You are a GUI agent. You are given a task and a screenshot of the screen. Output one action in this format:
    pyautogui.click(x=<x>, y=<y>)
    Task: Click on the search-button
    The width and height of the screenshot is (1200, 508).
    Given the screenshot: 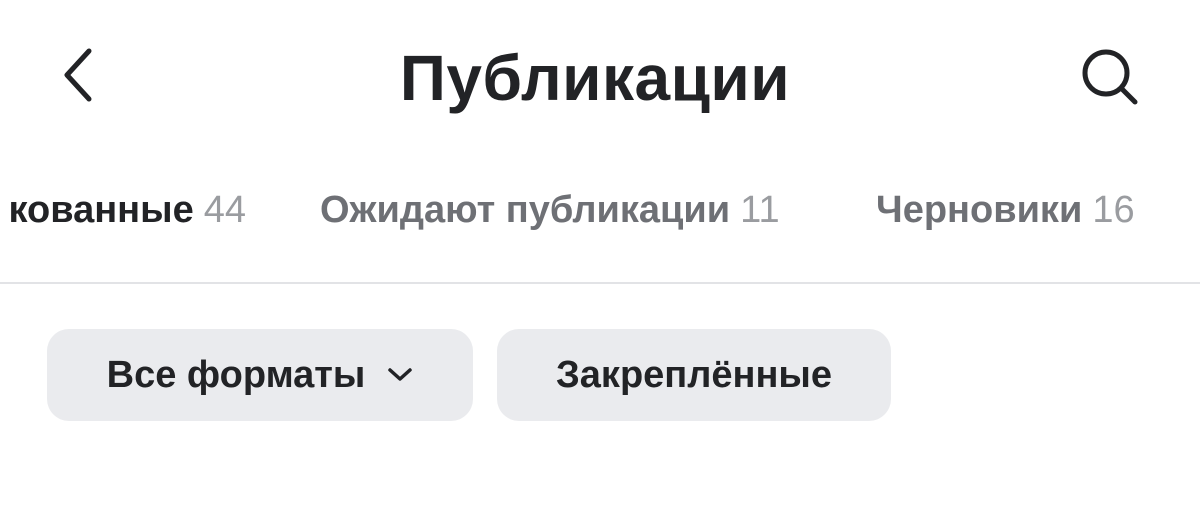 What is the action you would take?
    pyautogui.click(x=1110, y=77)
    